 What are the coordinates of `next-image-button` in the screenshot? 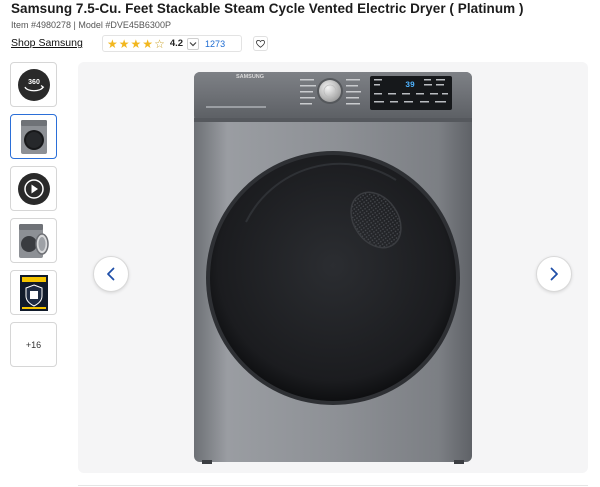 It's located at (554, 274).